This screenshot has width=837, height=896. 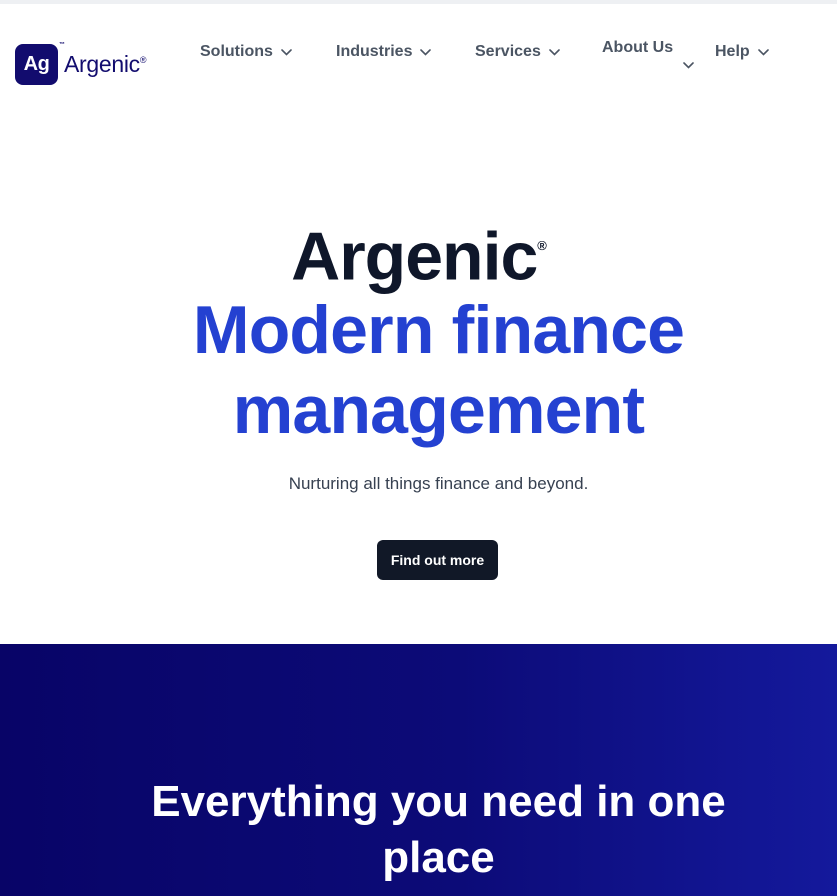 I want to click on logo-trademark: ™, so click(x=62, y=45).